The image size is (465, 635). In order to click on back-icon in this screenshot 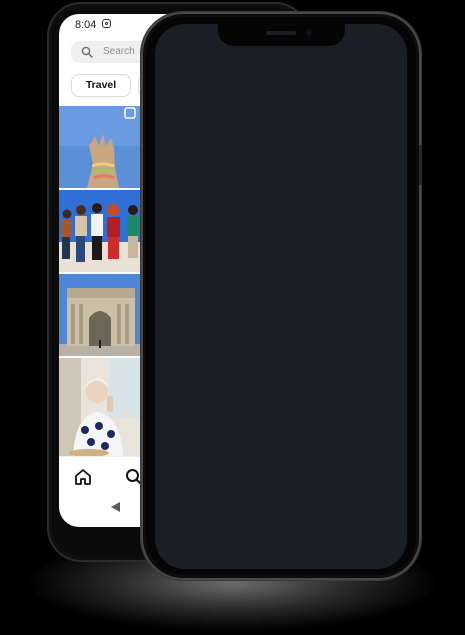, I will do `click(115, 507)`.